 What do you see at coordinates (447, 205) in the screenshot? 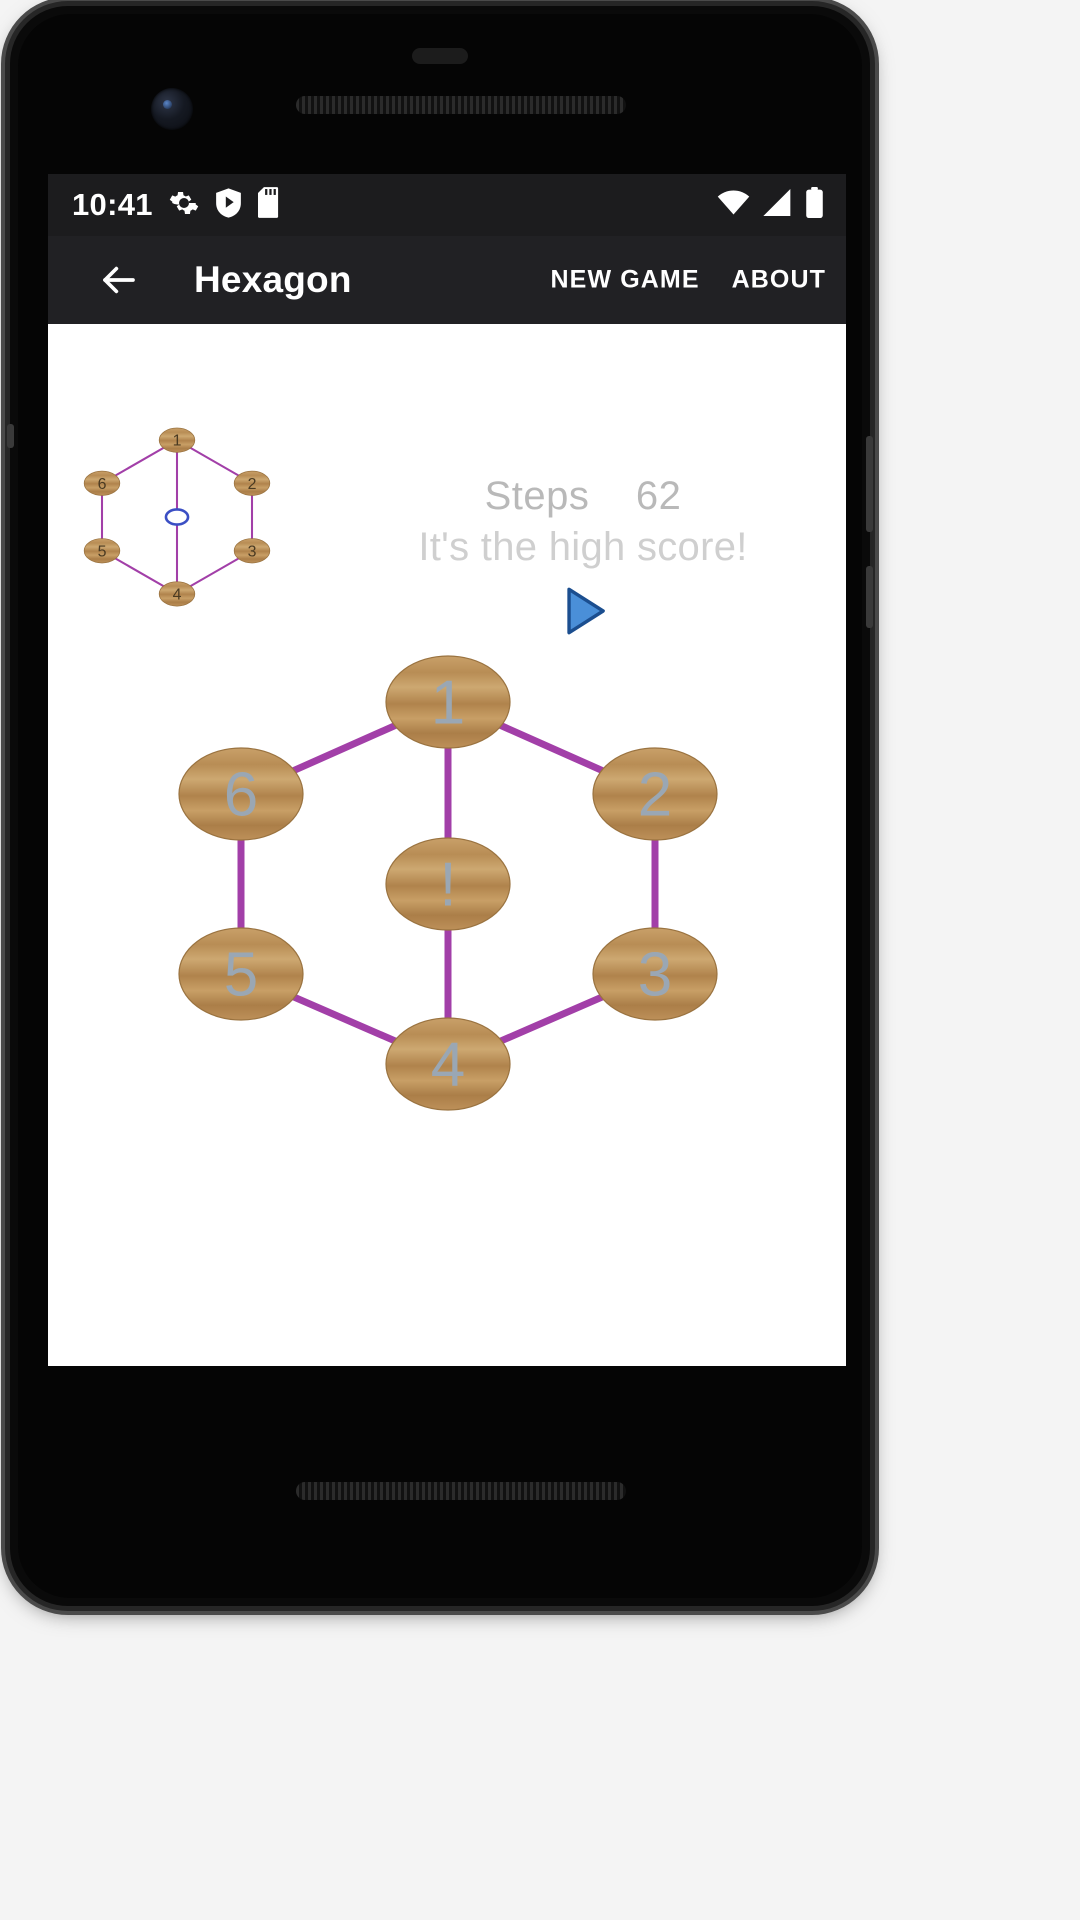
I see `status-bar: 10:41` at bounding box center [447, 205].